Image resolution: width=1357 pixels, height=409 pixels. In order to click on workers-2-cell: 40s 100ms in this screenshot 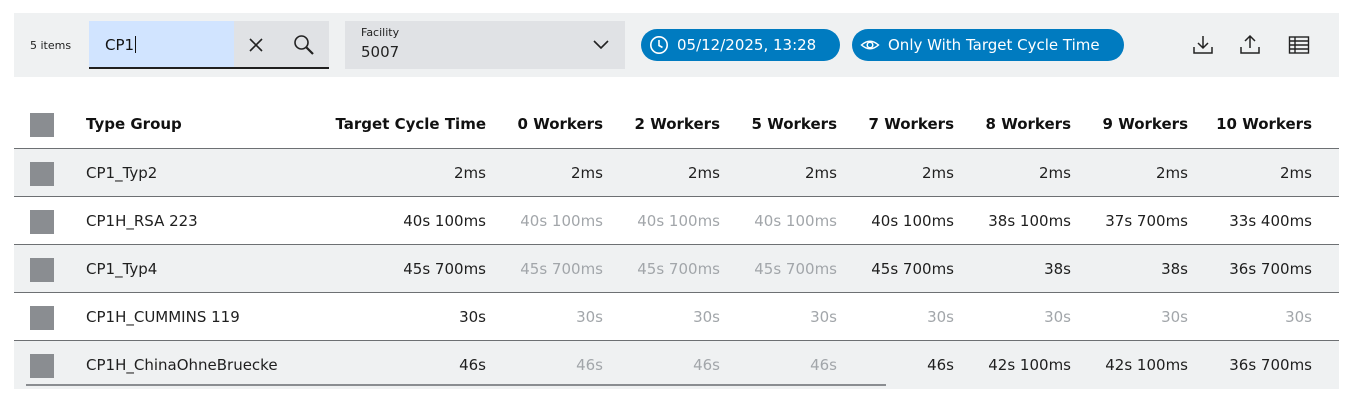, I will do `click(678, 220)`.